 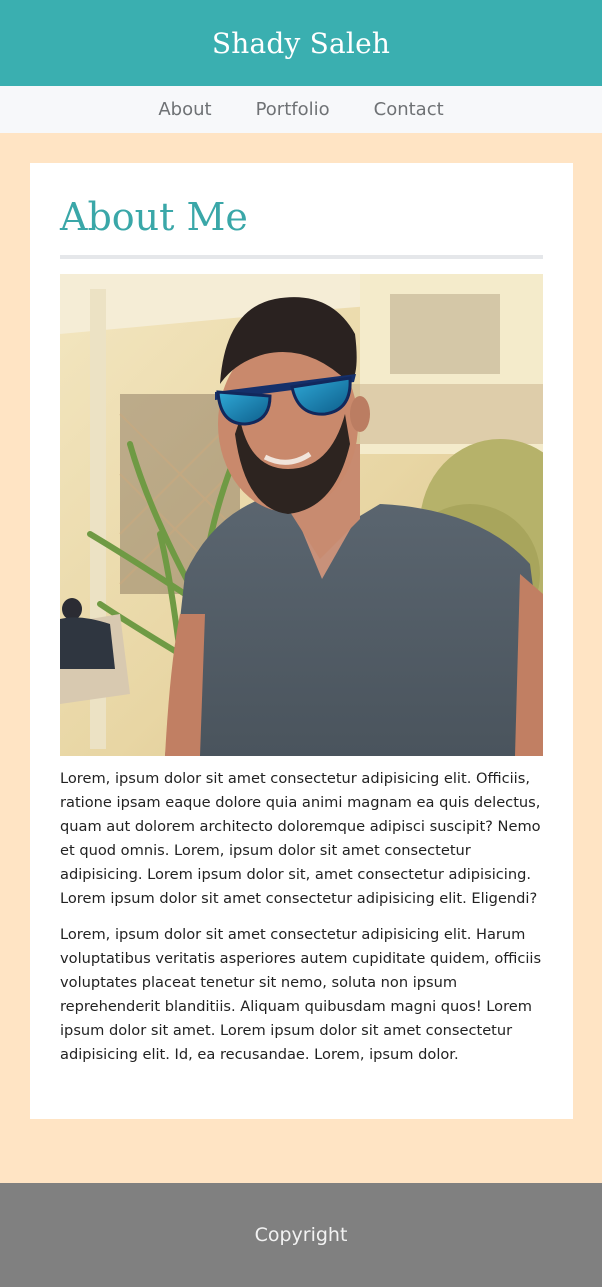 What do you see at coordinates (184, 109) in the screenshot?
I see `nav-about-link: About` at bounding box center [184, 109].